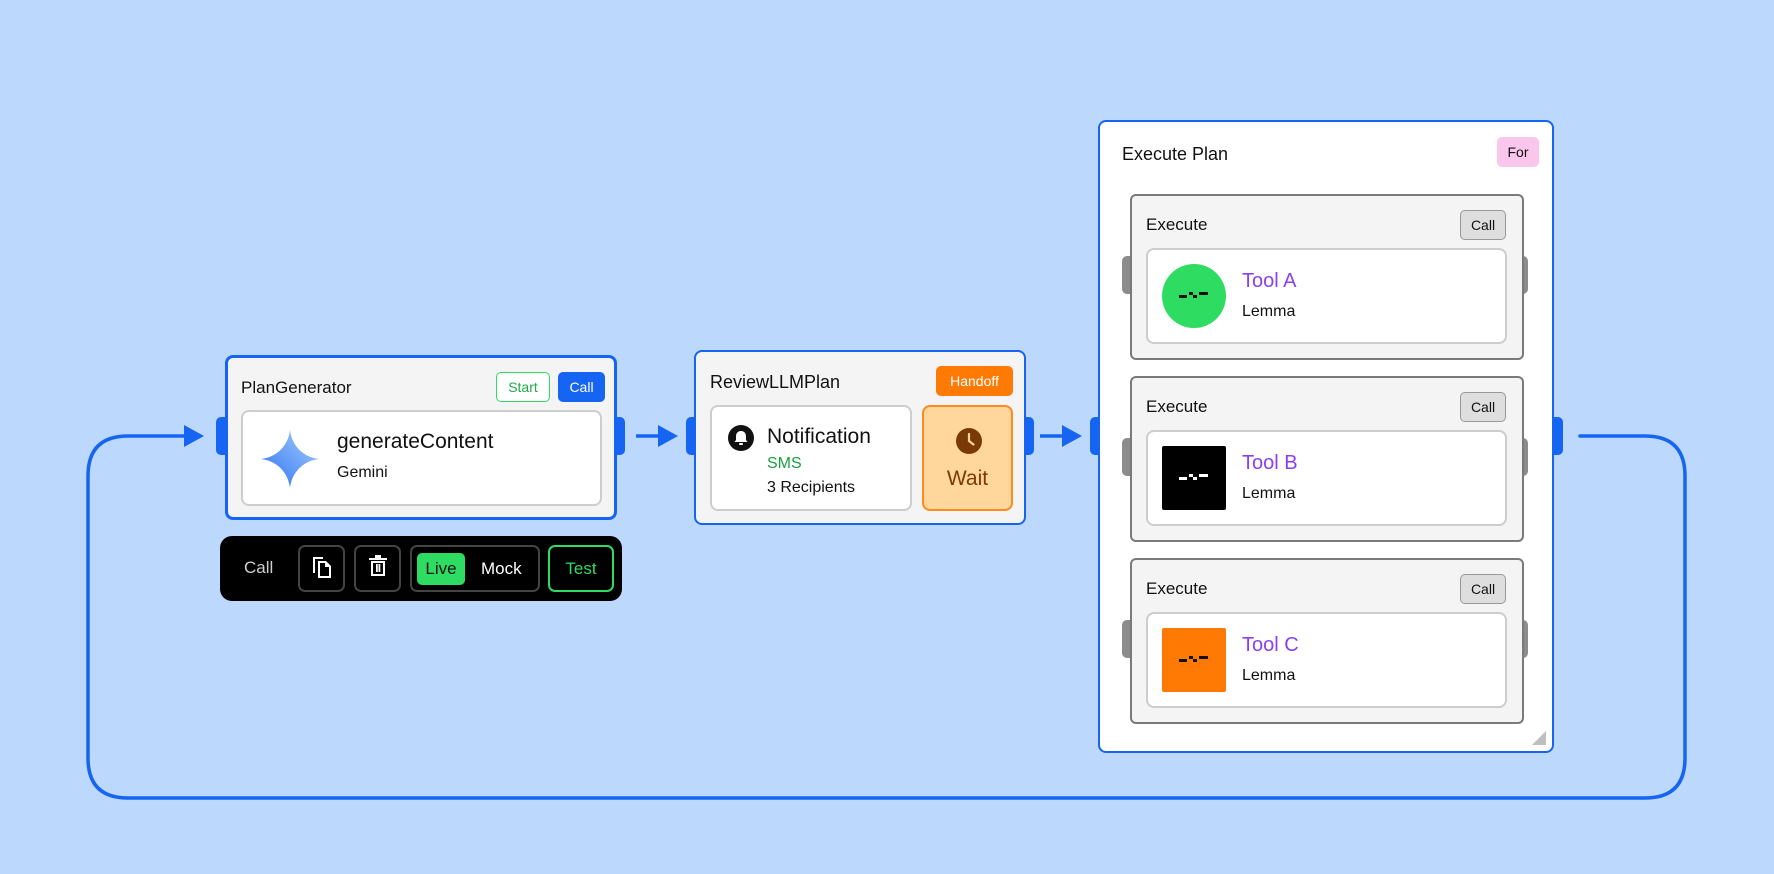 The width and height of the screenshot is (1774, 874). What do you see at coordinates (421, 458) in the screenshot?
I see `generate-content-card: generateContent Gemini` at bounding box center [421, 458].